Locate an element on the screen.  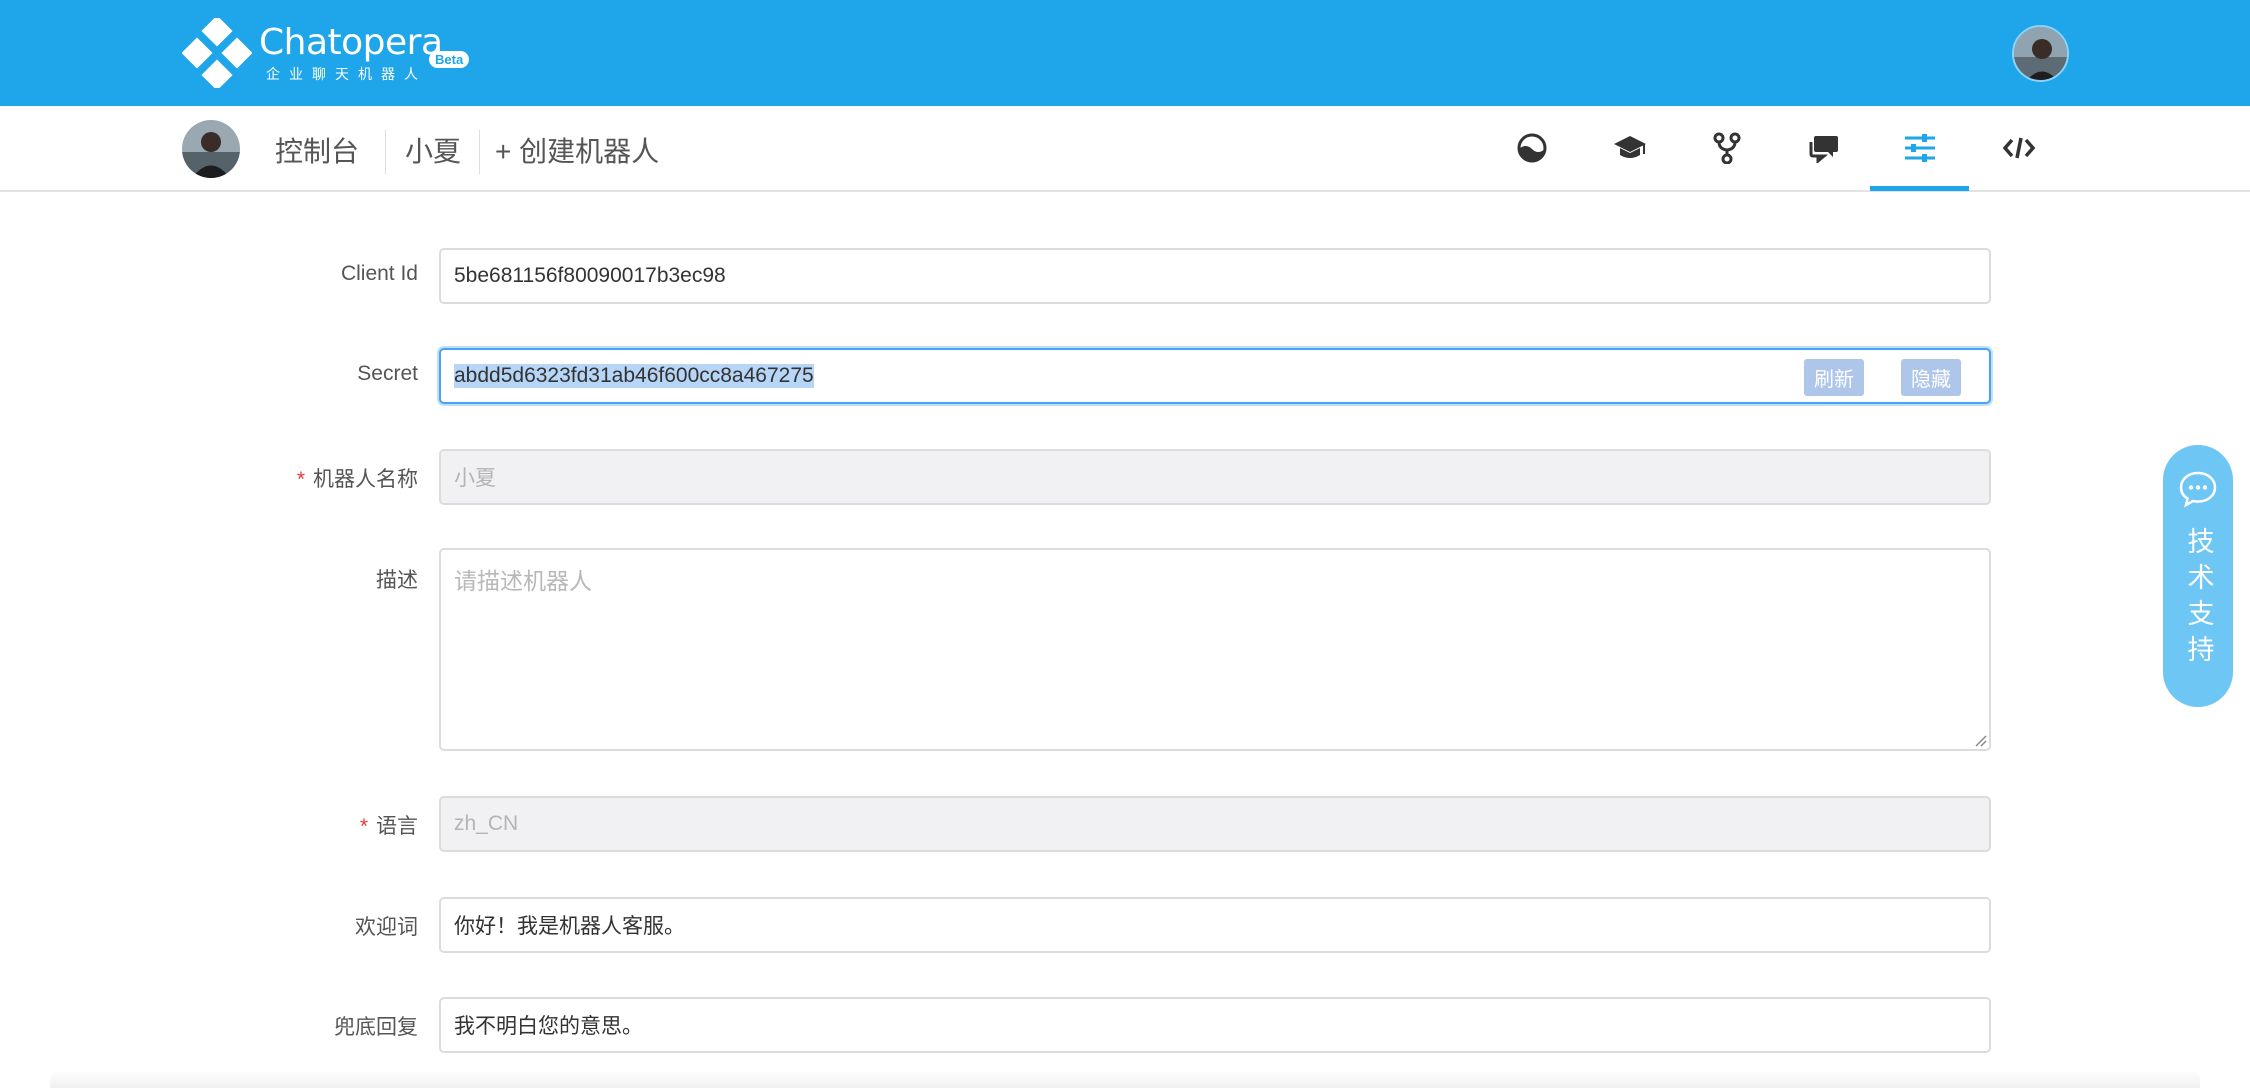
secret-field: abdd5d6323fd31ab46f600cc8a467275 刷新 隐藏 is located at coordinates (1215, 376).